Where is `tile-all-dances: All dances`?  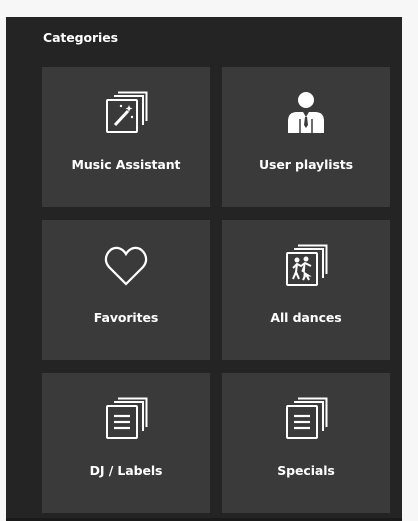
tile-all-dances: All dances is located at coordinates (306, 290).